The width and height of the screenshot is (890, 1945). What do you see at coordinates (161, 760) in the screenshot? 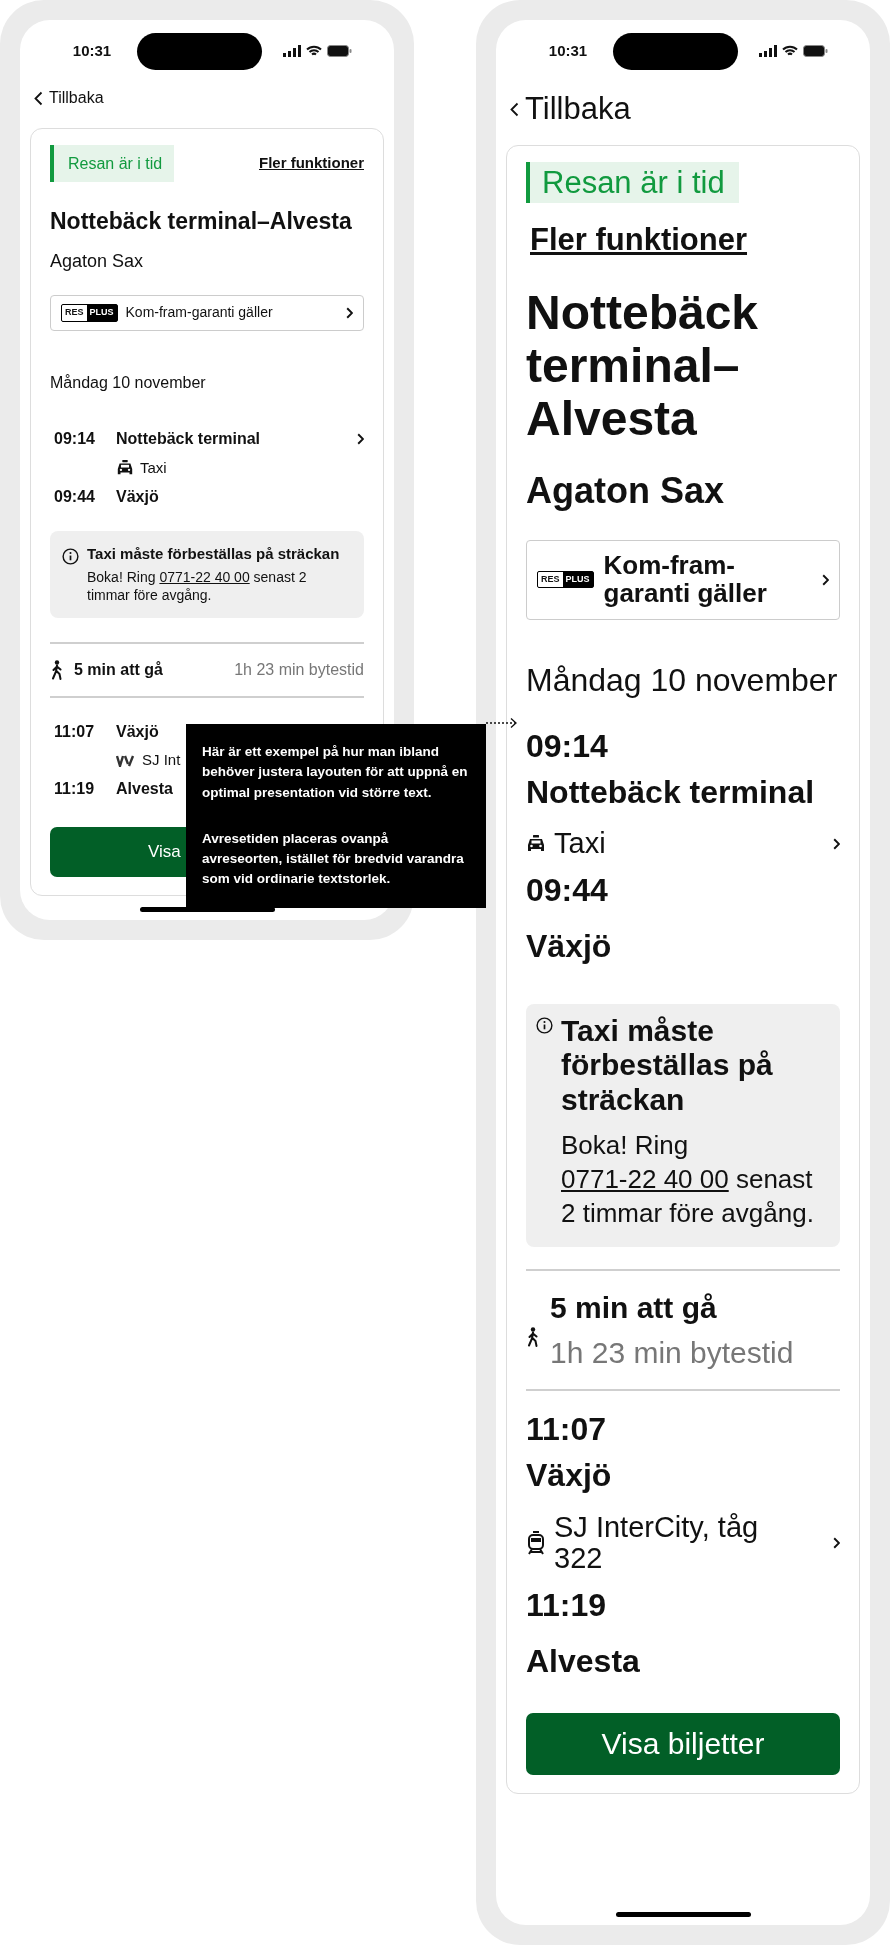
I see `transport-label: SJ Int` at bounding box center [161, 760].